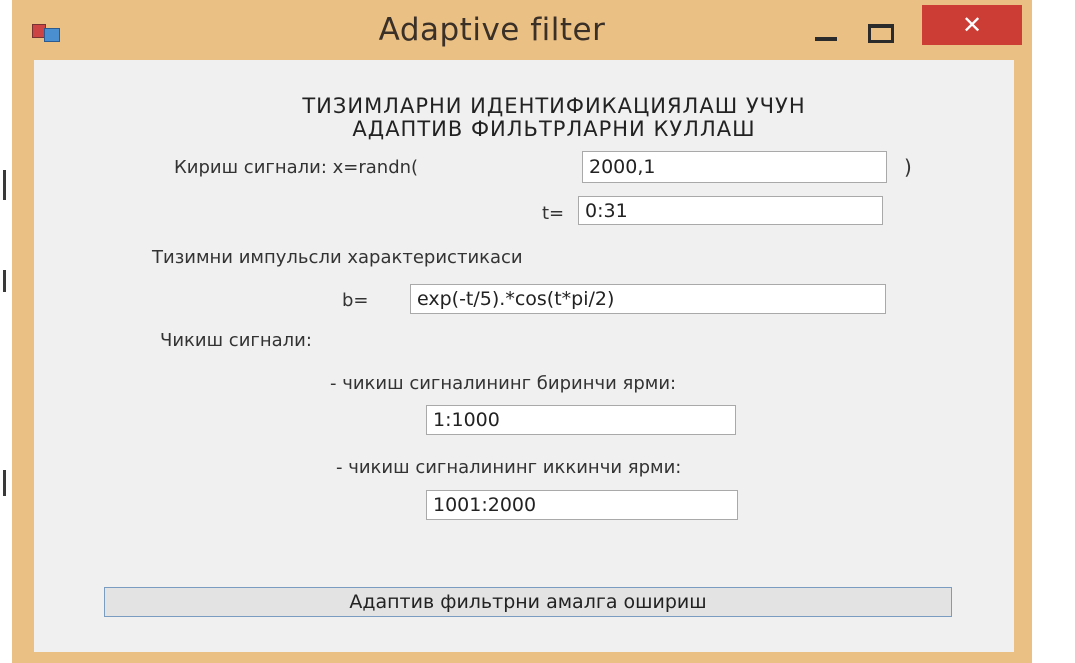  Describe the element at coordinates (648, 299) in the screenshot. I see `b-field` at that location.